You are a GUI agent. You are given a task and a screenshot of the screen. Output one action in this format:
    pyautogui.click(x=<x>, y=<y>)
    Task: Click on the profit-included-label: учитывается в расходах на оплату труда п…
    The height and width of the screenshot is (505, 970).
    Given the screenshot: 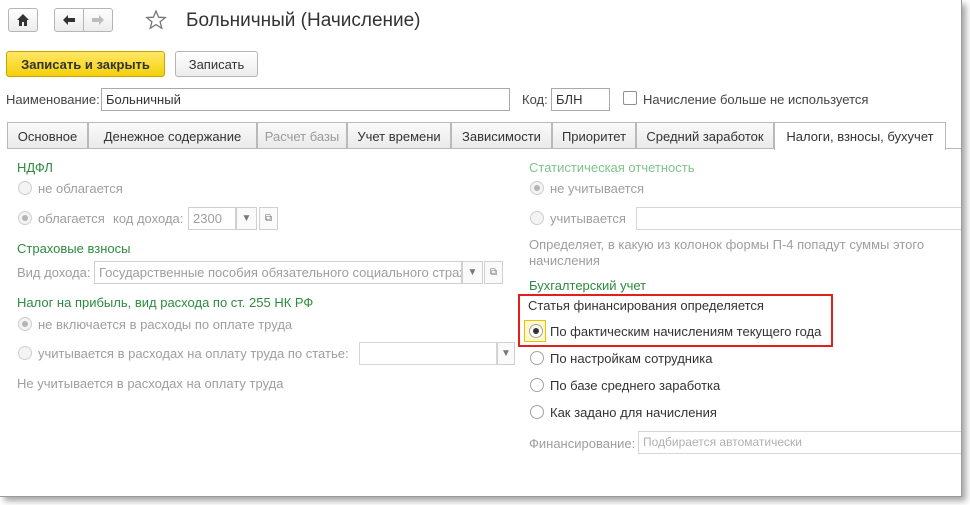 What is the action you would take?
    pyautogui.click(x=193, y=353)
    